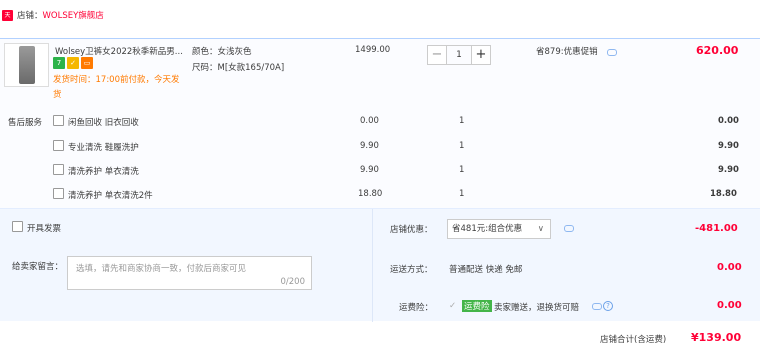  I want to click on insurance-help-icon: ?, so click(608, 306).